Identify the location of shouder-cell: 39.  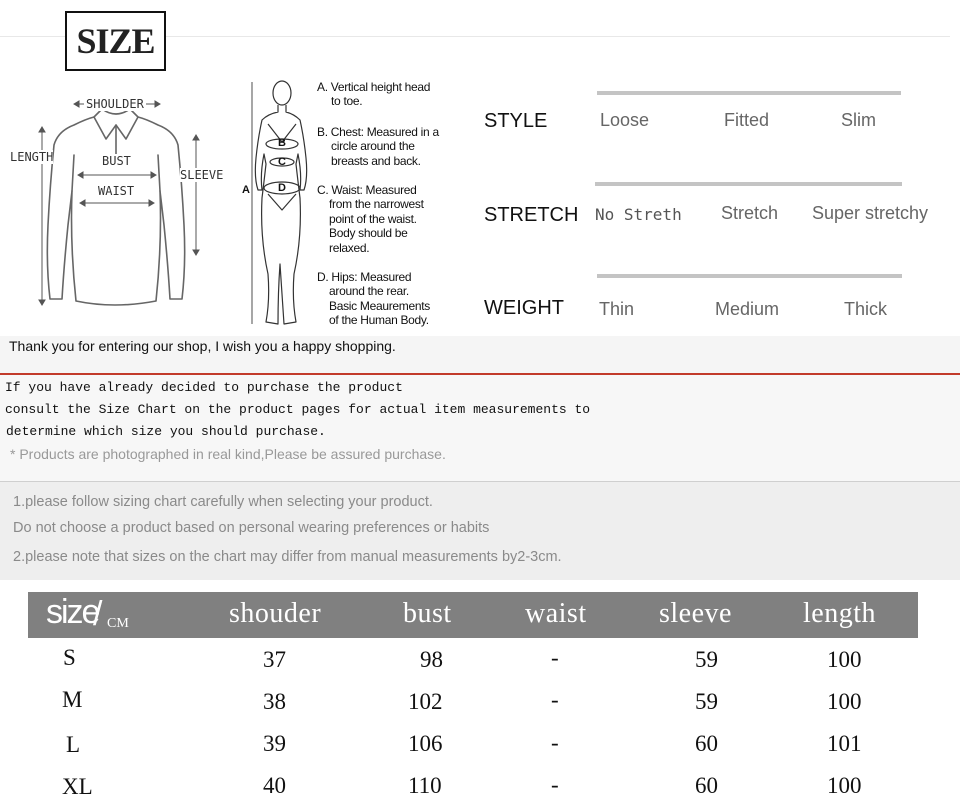
(274, 743).